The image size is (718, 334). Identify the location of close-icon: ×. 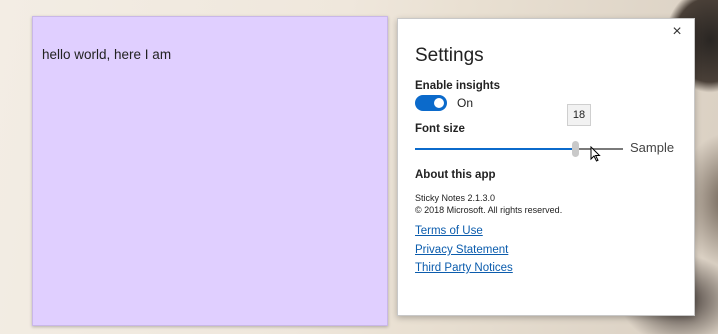
(677, 31).